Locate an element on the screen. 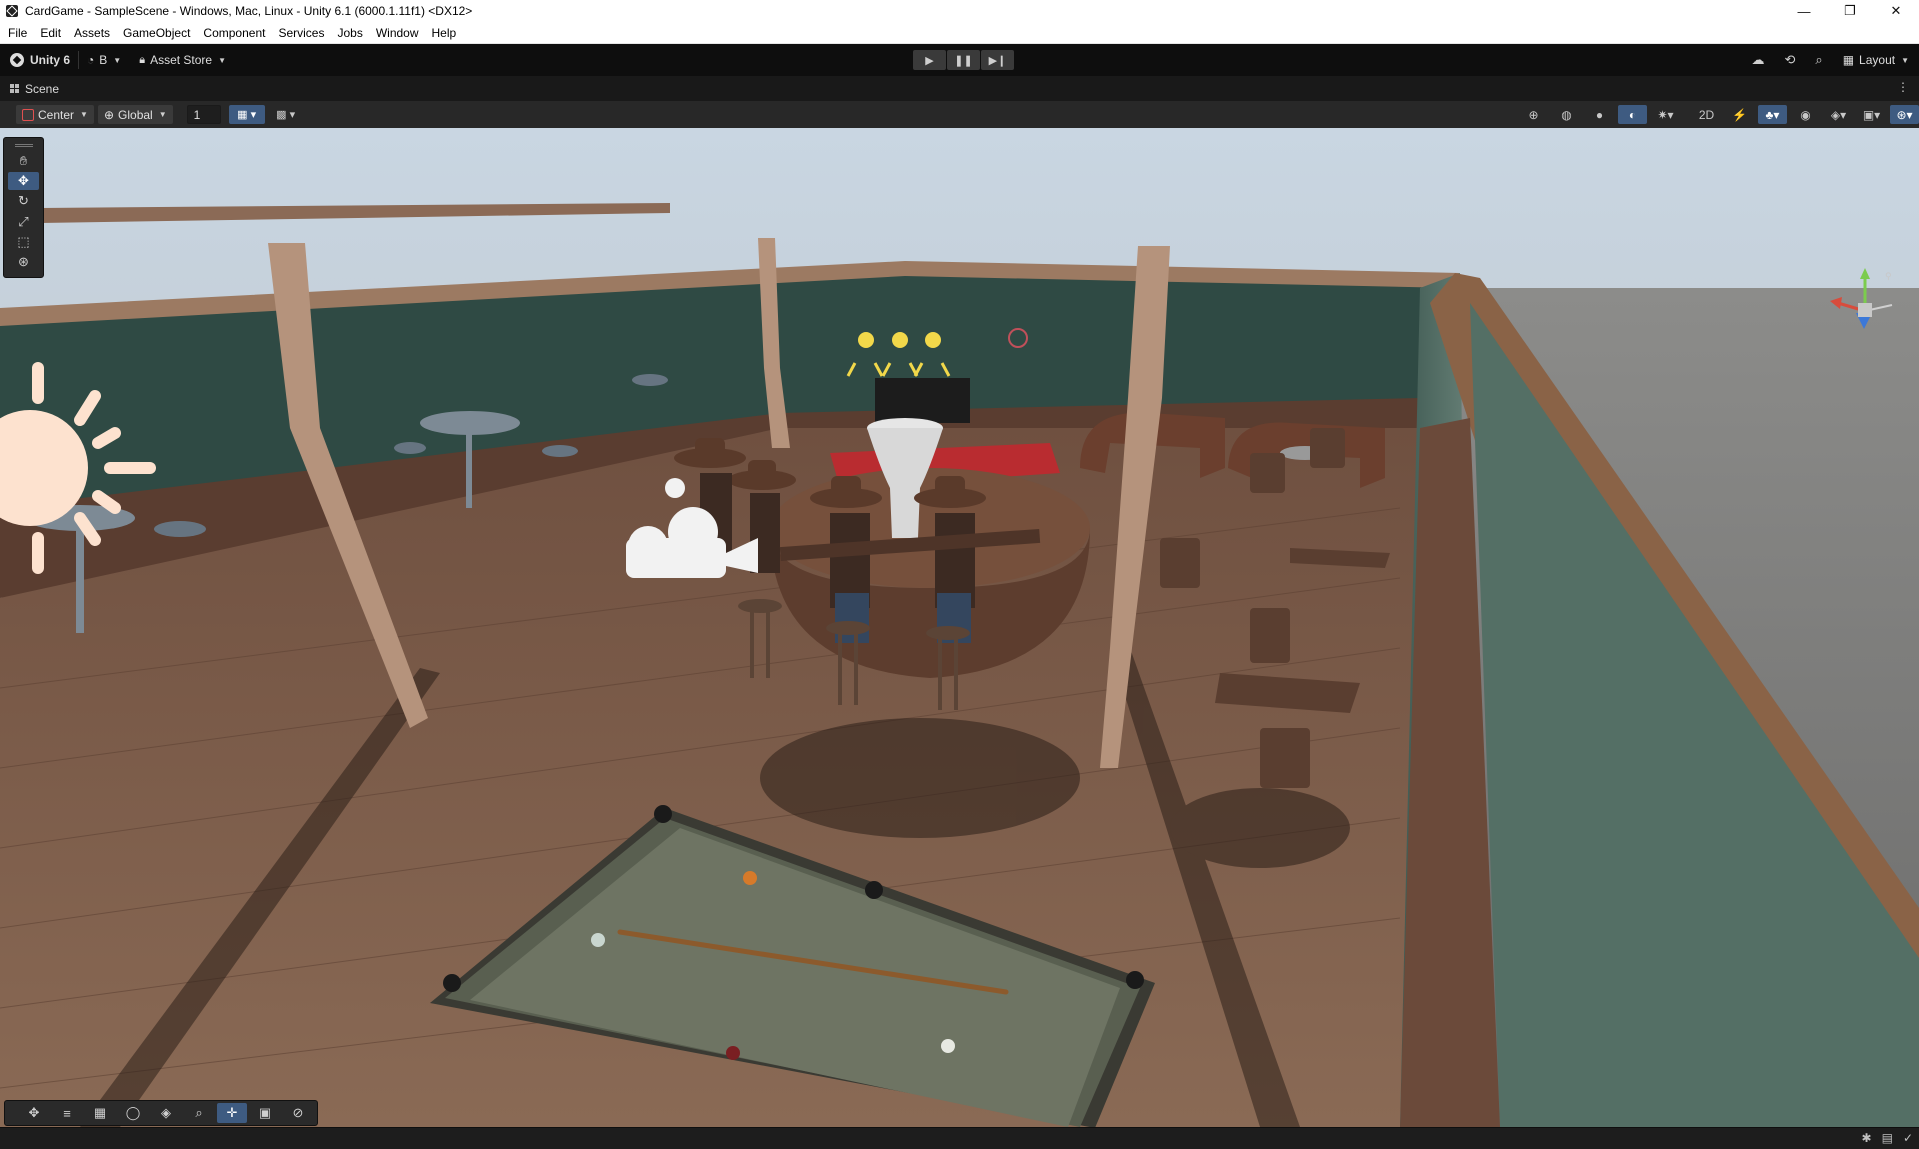  pivot-mode-dropdown: Center ▼ is located at coordinates (55, 114).